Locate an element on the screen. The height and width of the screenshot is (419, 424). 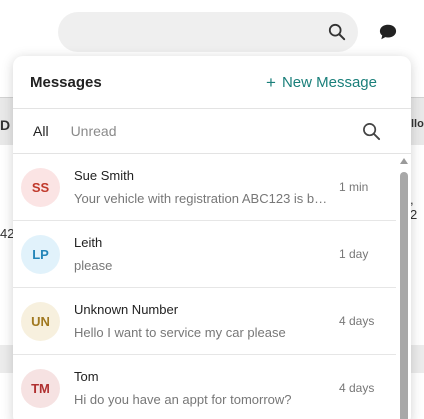
conversation-text: Tom Hi do you have an appt for tomorrow? is located at coordinates (202, 388).